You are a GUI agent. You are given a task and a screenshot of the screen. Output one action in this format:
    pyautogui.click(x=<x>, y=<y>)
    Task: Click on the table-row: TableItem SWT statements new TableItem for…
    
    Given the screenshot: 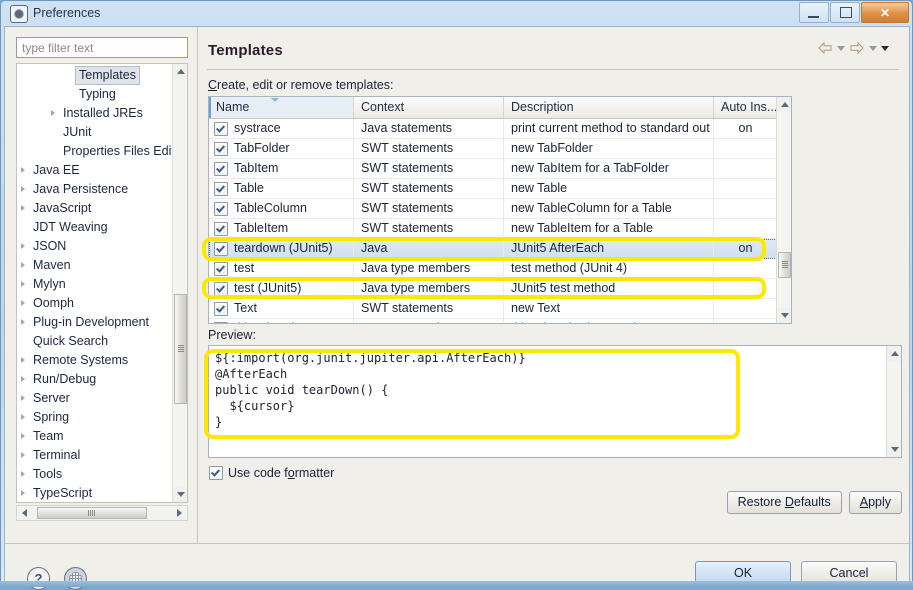 What is the action you would take?
    pyautogui.click(x=500, y=228)
    